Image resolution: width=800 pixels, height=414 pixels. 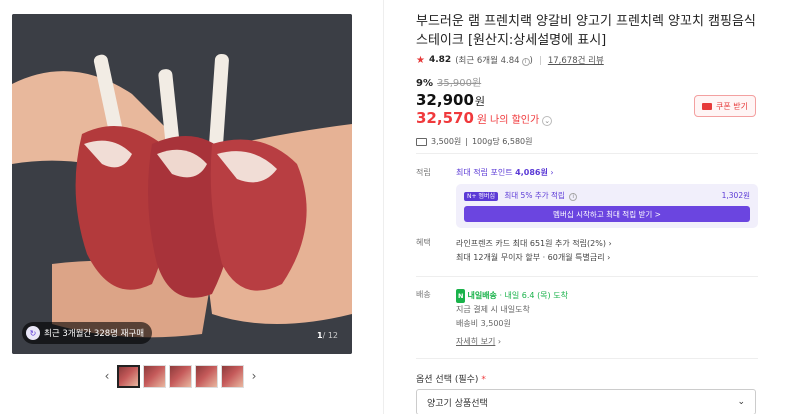 I want to click on required-mark: *, so click(x=483, y=380).